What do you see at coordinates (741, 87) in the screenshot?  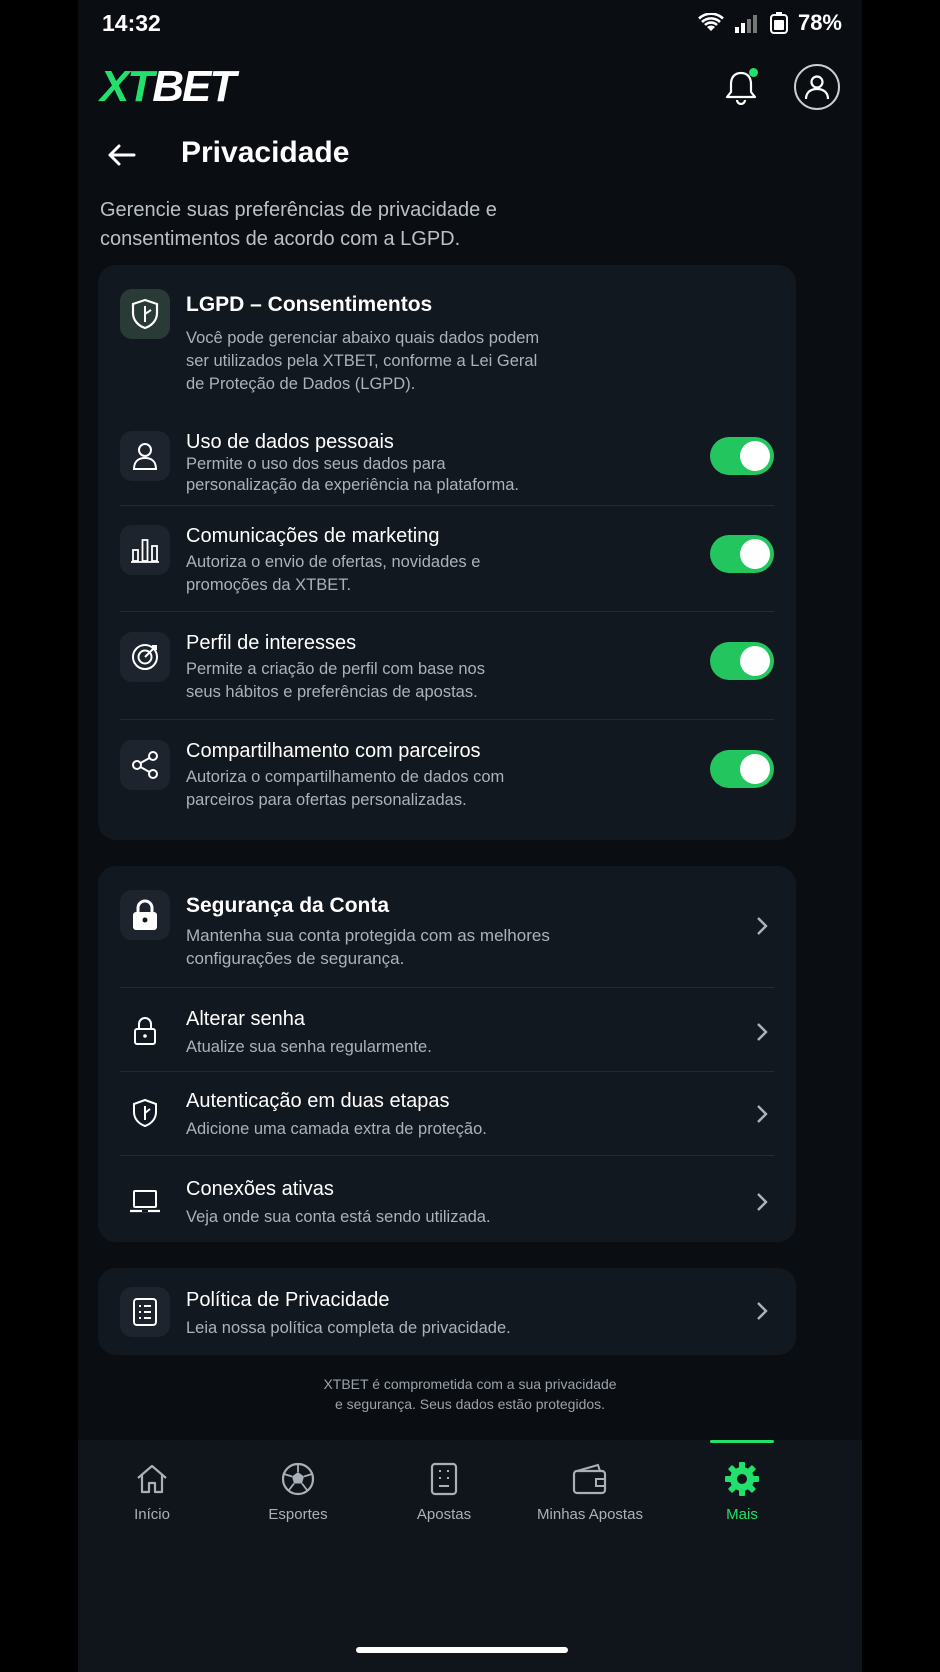 I see `notifications-button` at bounding box center [741, 87].